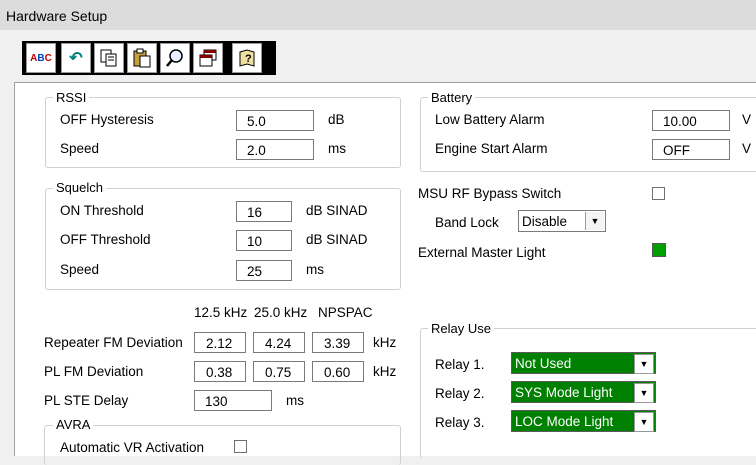 The height and width of the screenshot is (465, 756). Describe the element at coordinates (208, 58) in the screenshot. I see `window-icon` at that location.